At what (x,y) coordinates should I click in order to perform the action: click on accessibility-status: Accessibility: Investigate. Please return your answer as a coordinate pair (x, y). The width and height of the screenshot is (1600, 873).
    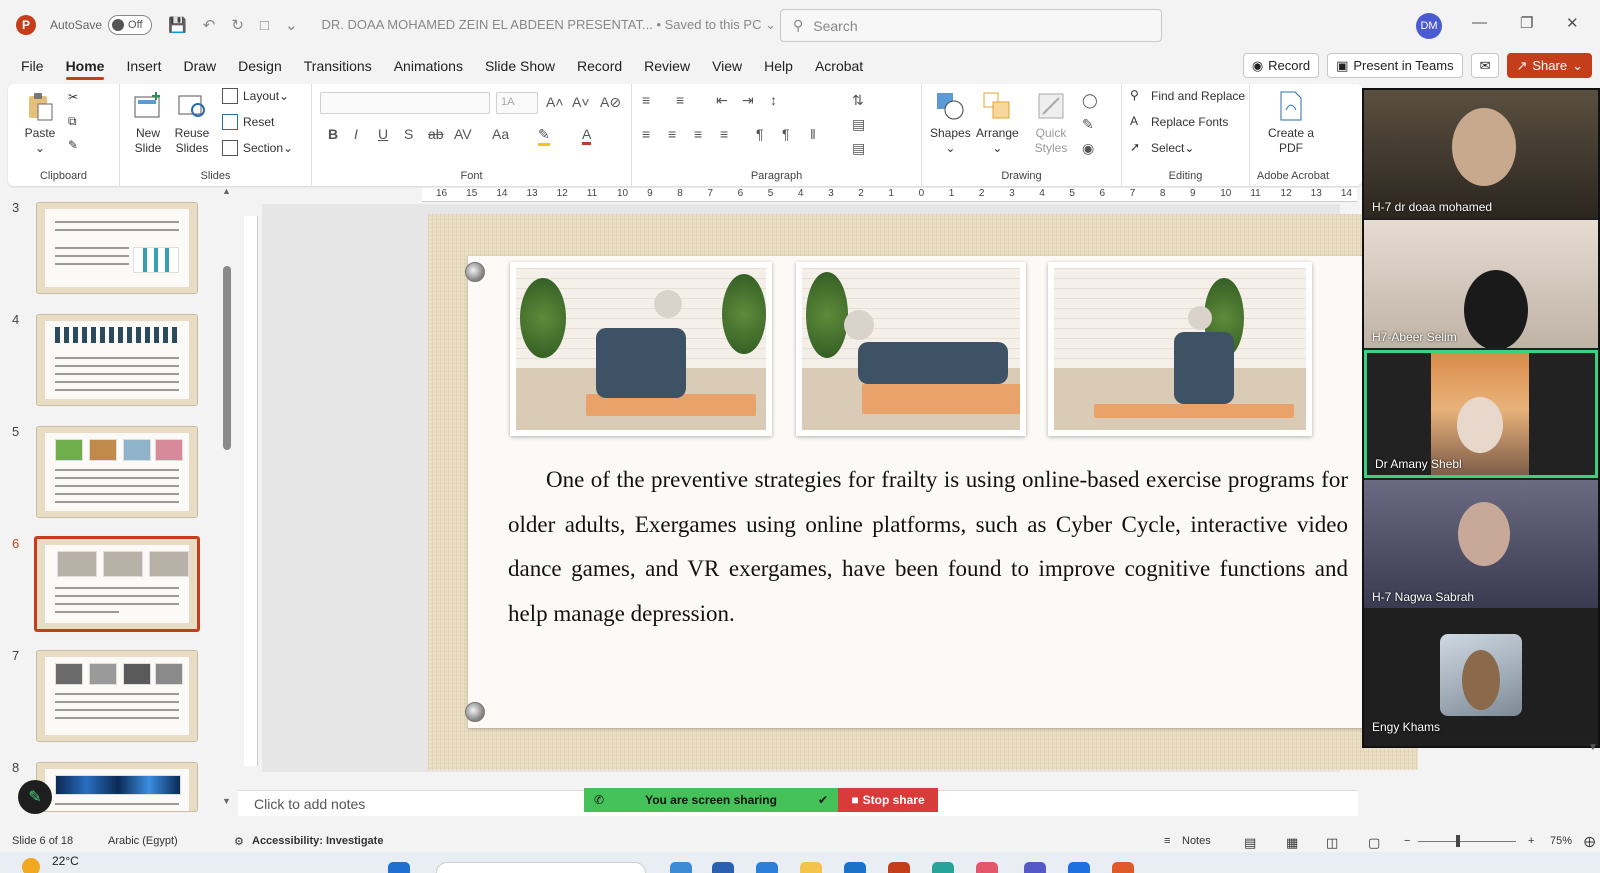
    Looking at the image, I should click on (317, 841).